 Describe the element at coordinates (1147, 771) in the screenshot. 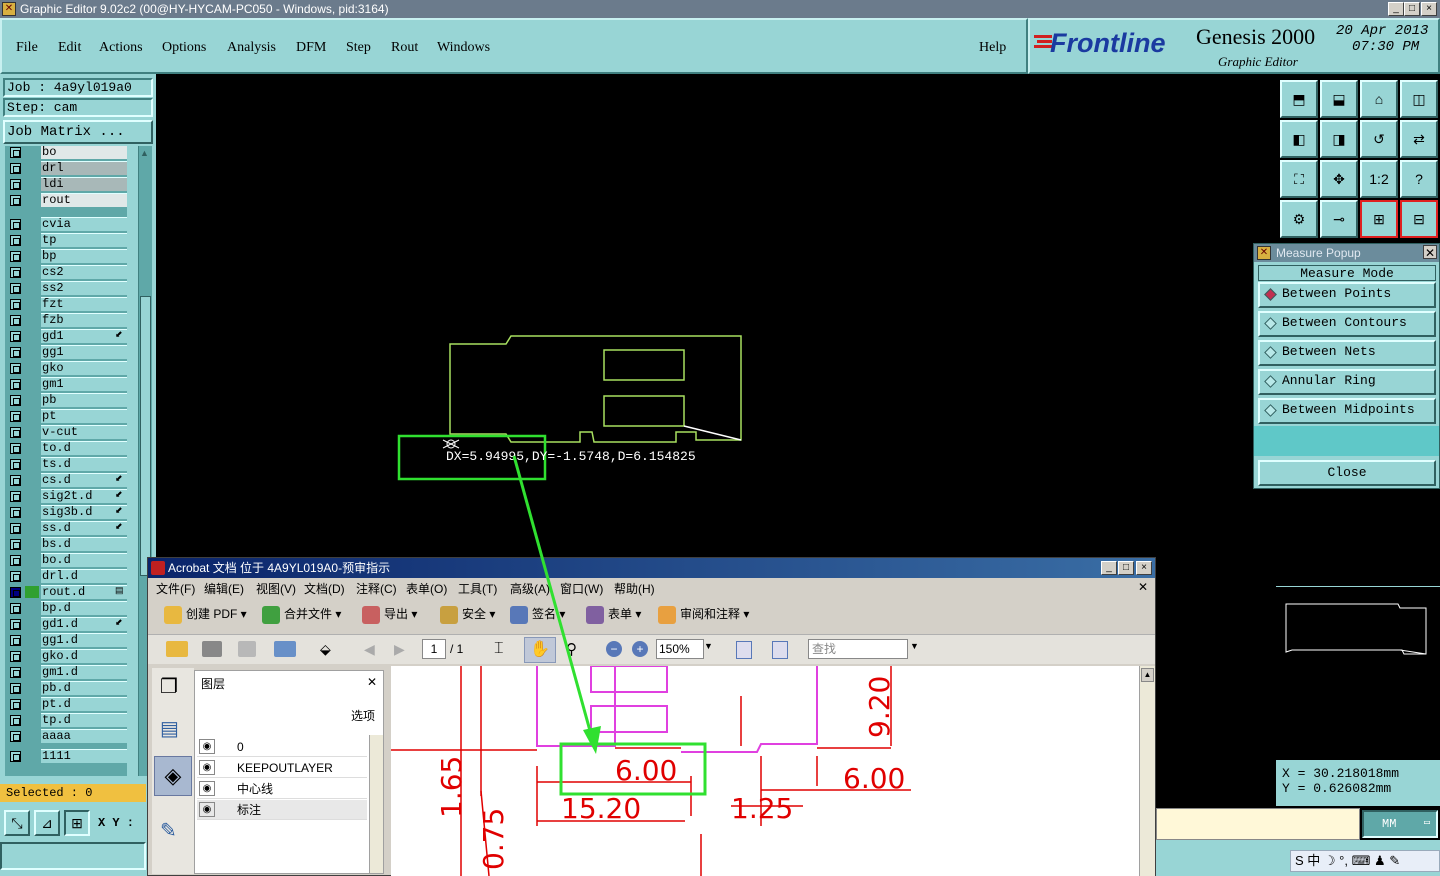

I see `pdf-scrollbar: ▲` at that location.